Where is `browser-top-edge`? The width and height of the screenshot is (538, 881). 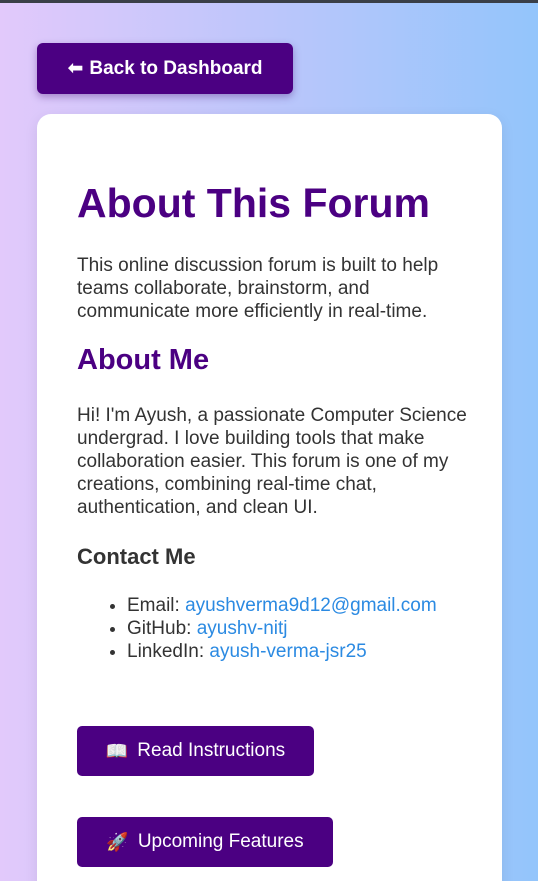 browser-top-edge is located at coordinates (269, 1).